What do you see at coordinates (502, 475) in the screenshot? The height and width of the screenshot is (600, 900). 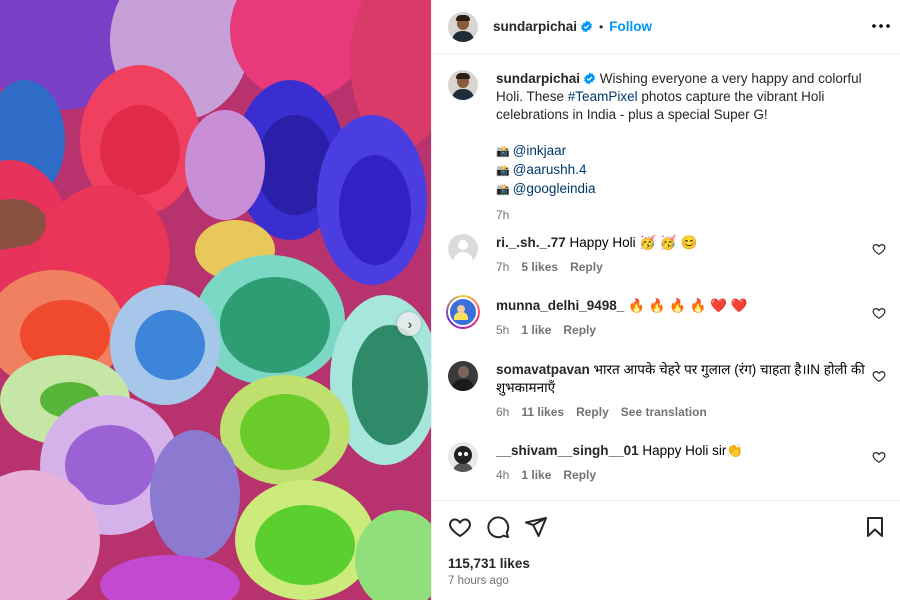 I see `comment-time: 4h` at bounding box center [502, 475].